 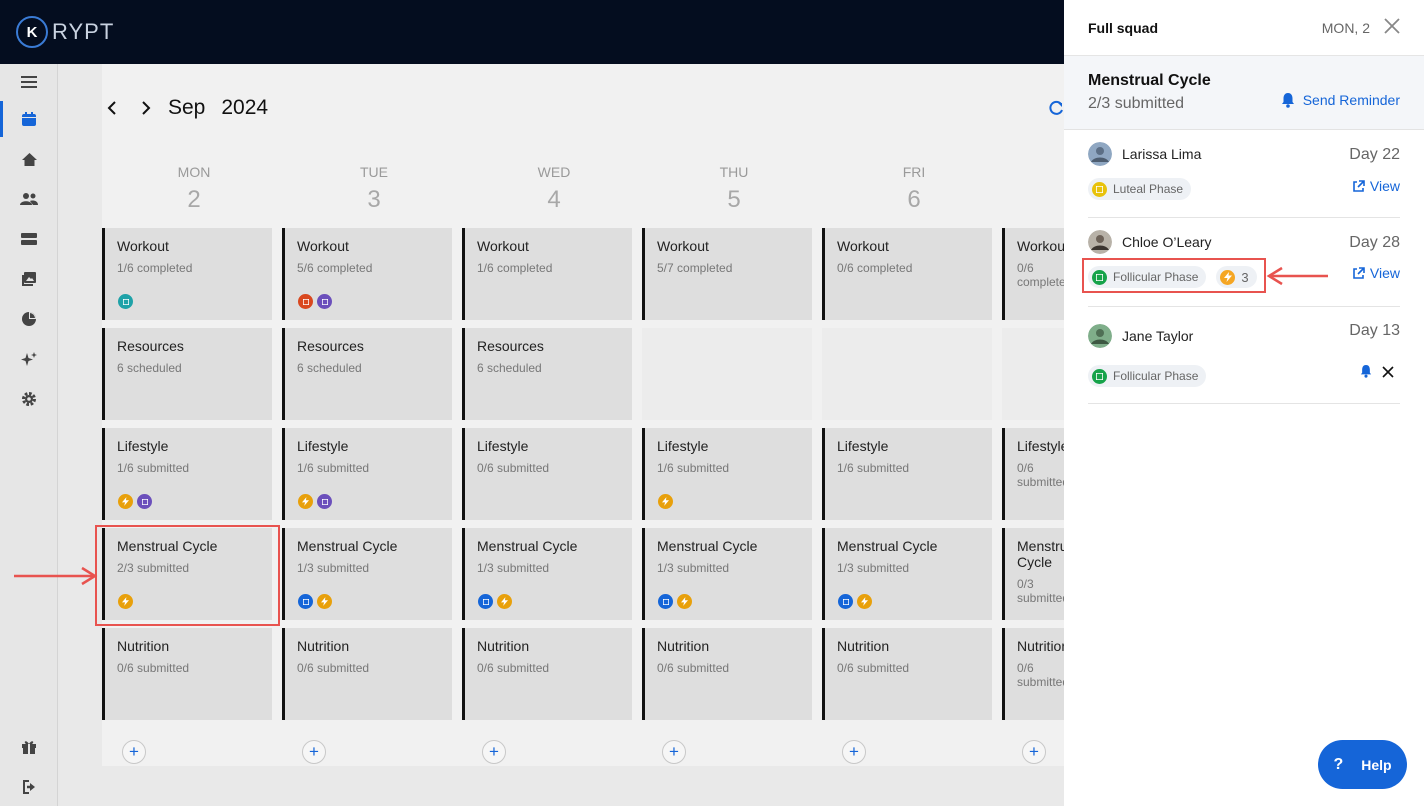 What do you see at coordinates (734, 199) in the screenshot?
I see `day-number: 5` at bounding box center [734, 199].